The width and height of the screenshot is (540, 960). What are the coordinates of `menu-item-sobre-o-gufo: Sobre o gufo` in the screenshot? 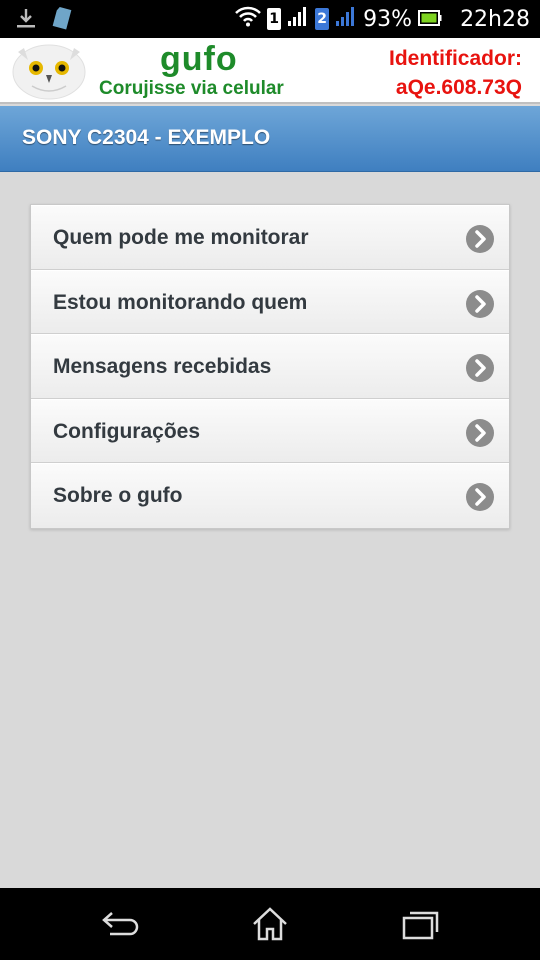 It's located at (270, 495).